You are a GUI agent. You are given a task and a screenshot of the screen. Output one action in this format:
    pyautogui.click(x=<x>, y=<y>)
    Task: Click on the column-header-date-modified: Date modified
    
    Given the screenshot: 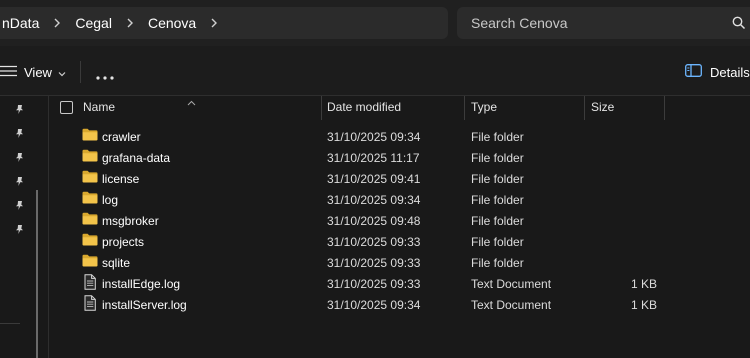 What is the action you would take?
    pyautogui.click(x=364, y=107)
    